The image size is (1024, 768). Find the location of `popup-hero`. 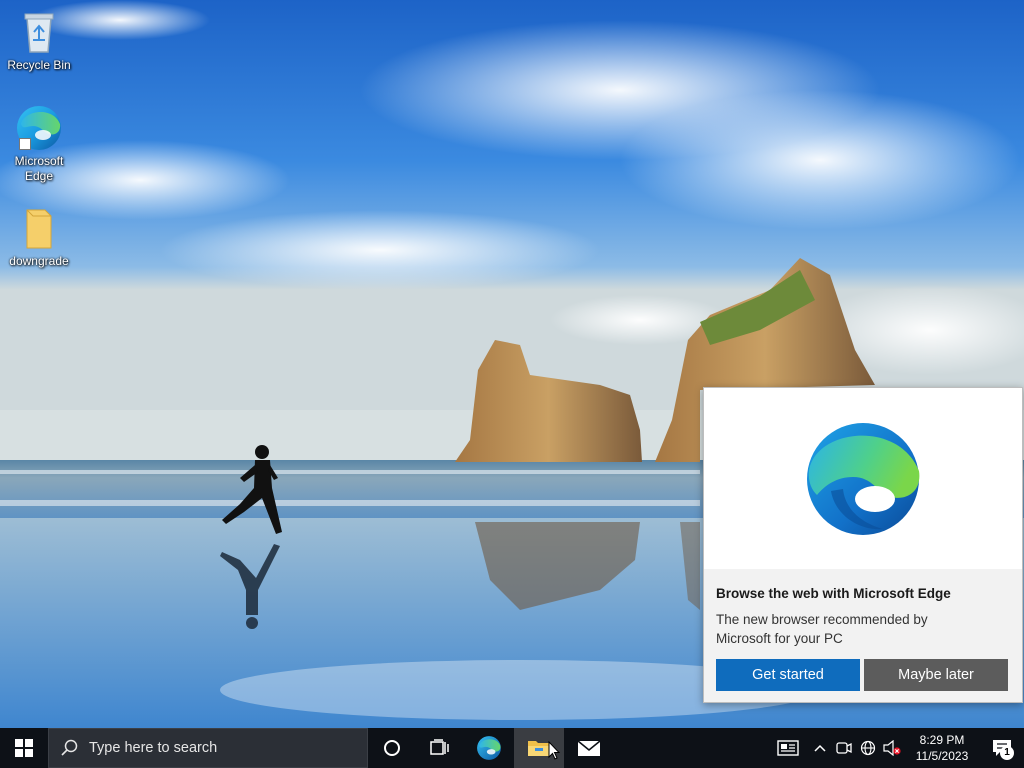

popup-hero is located at coordinates (863, 478).